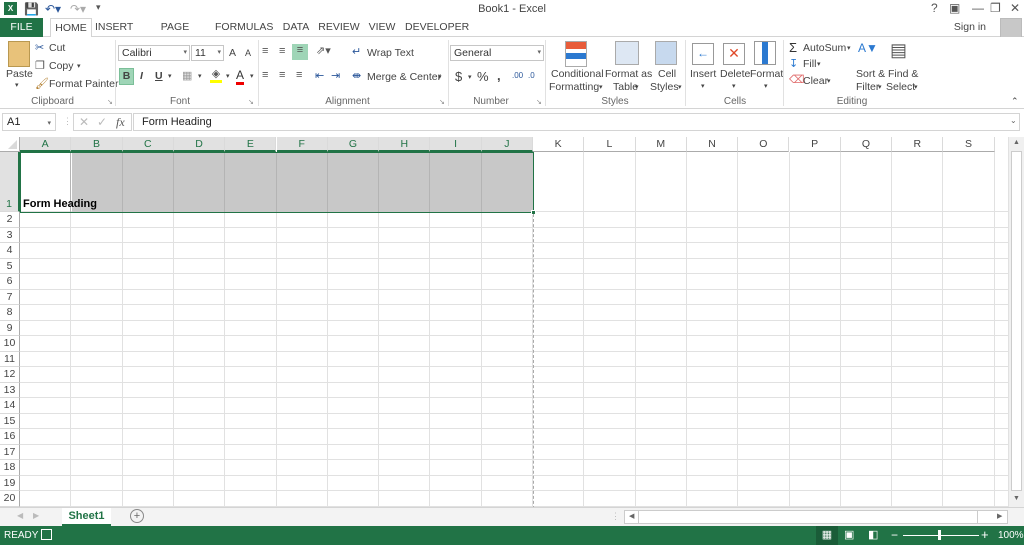 The width and height of the screenshot is (1024, 545). What do you see at coordinates (216, 75) in the screenshot?
I see `fill-color-icon: ◈` at bounding box center [216, 75].